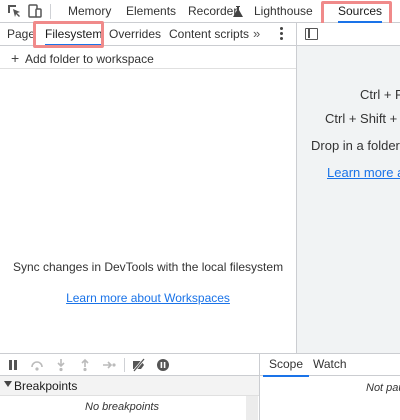 The image size is (400, 420). Describe the element at coordinates (13, 365) in the screenshot. I see `pause-icon` at that location.